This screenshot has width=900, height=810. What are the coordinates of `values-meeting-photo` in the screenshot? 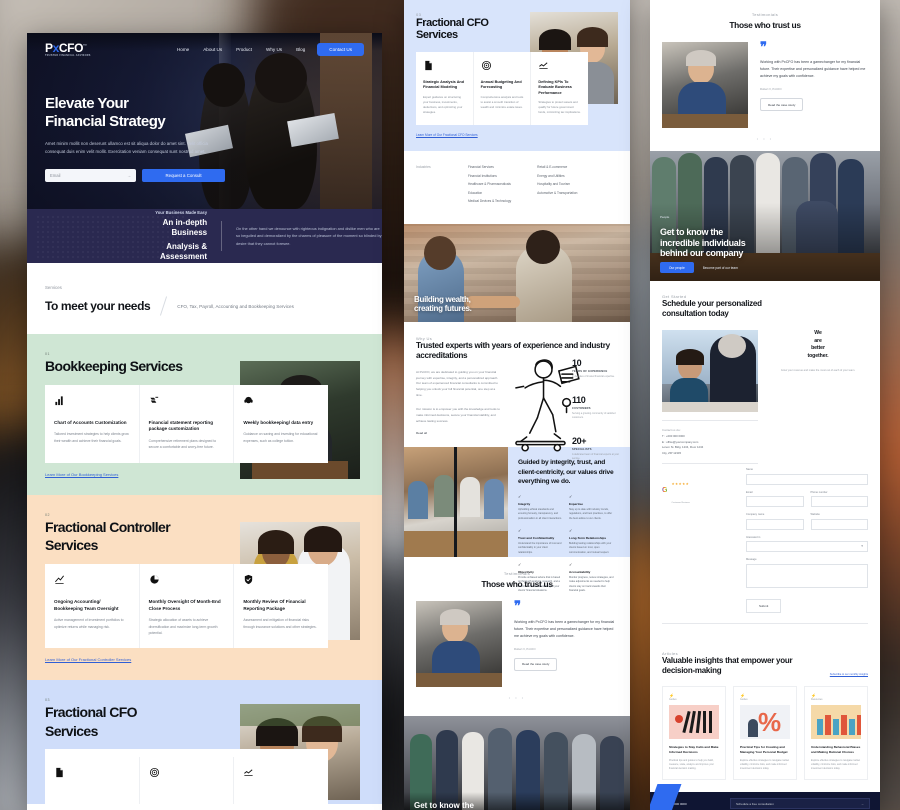 It's located at (456, 502).